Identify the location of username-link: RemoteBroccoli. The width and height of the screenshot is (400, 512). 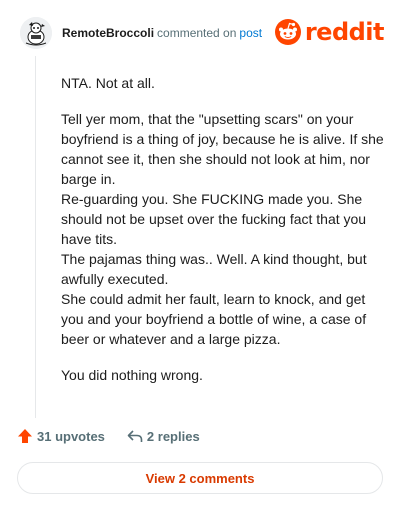
(108, 33).